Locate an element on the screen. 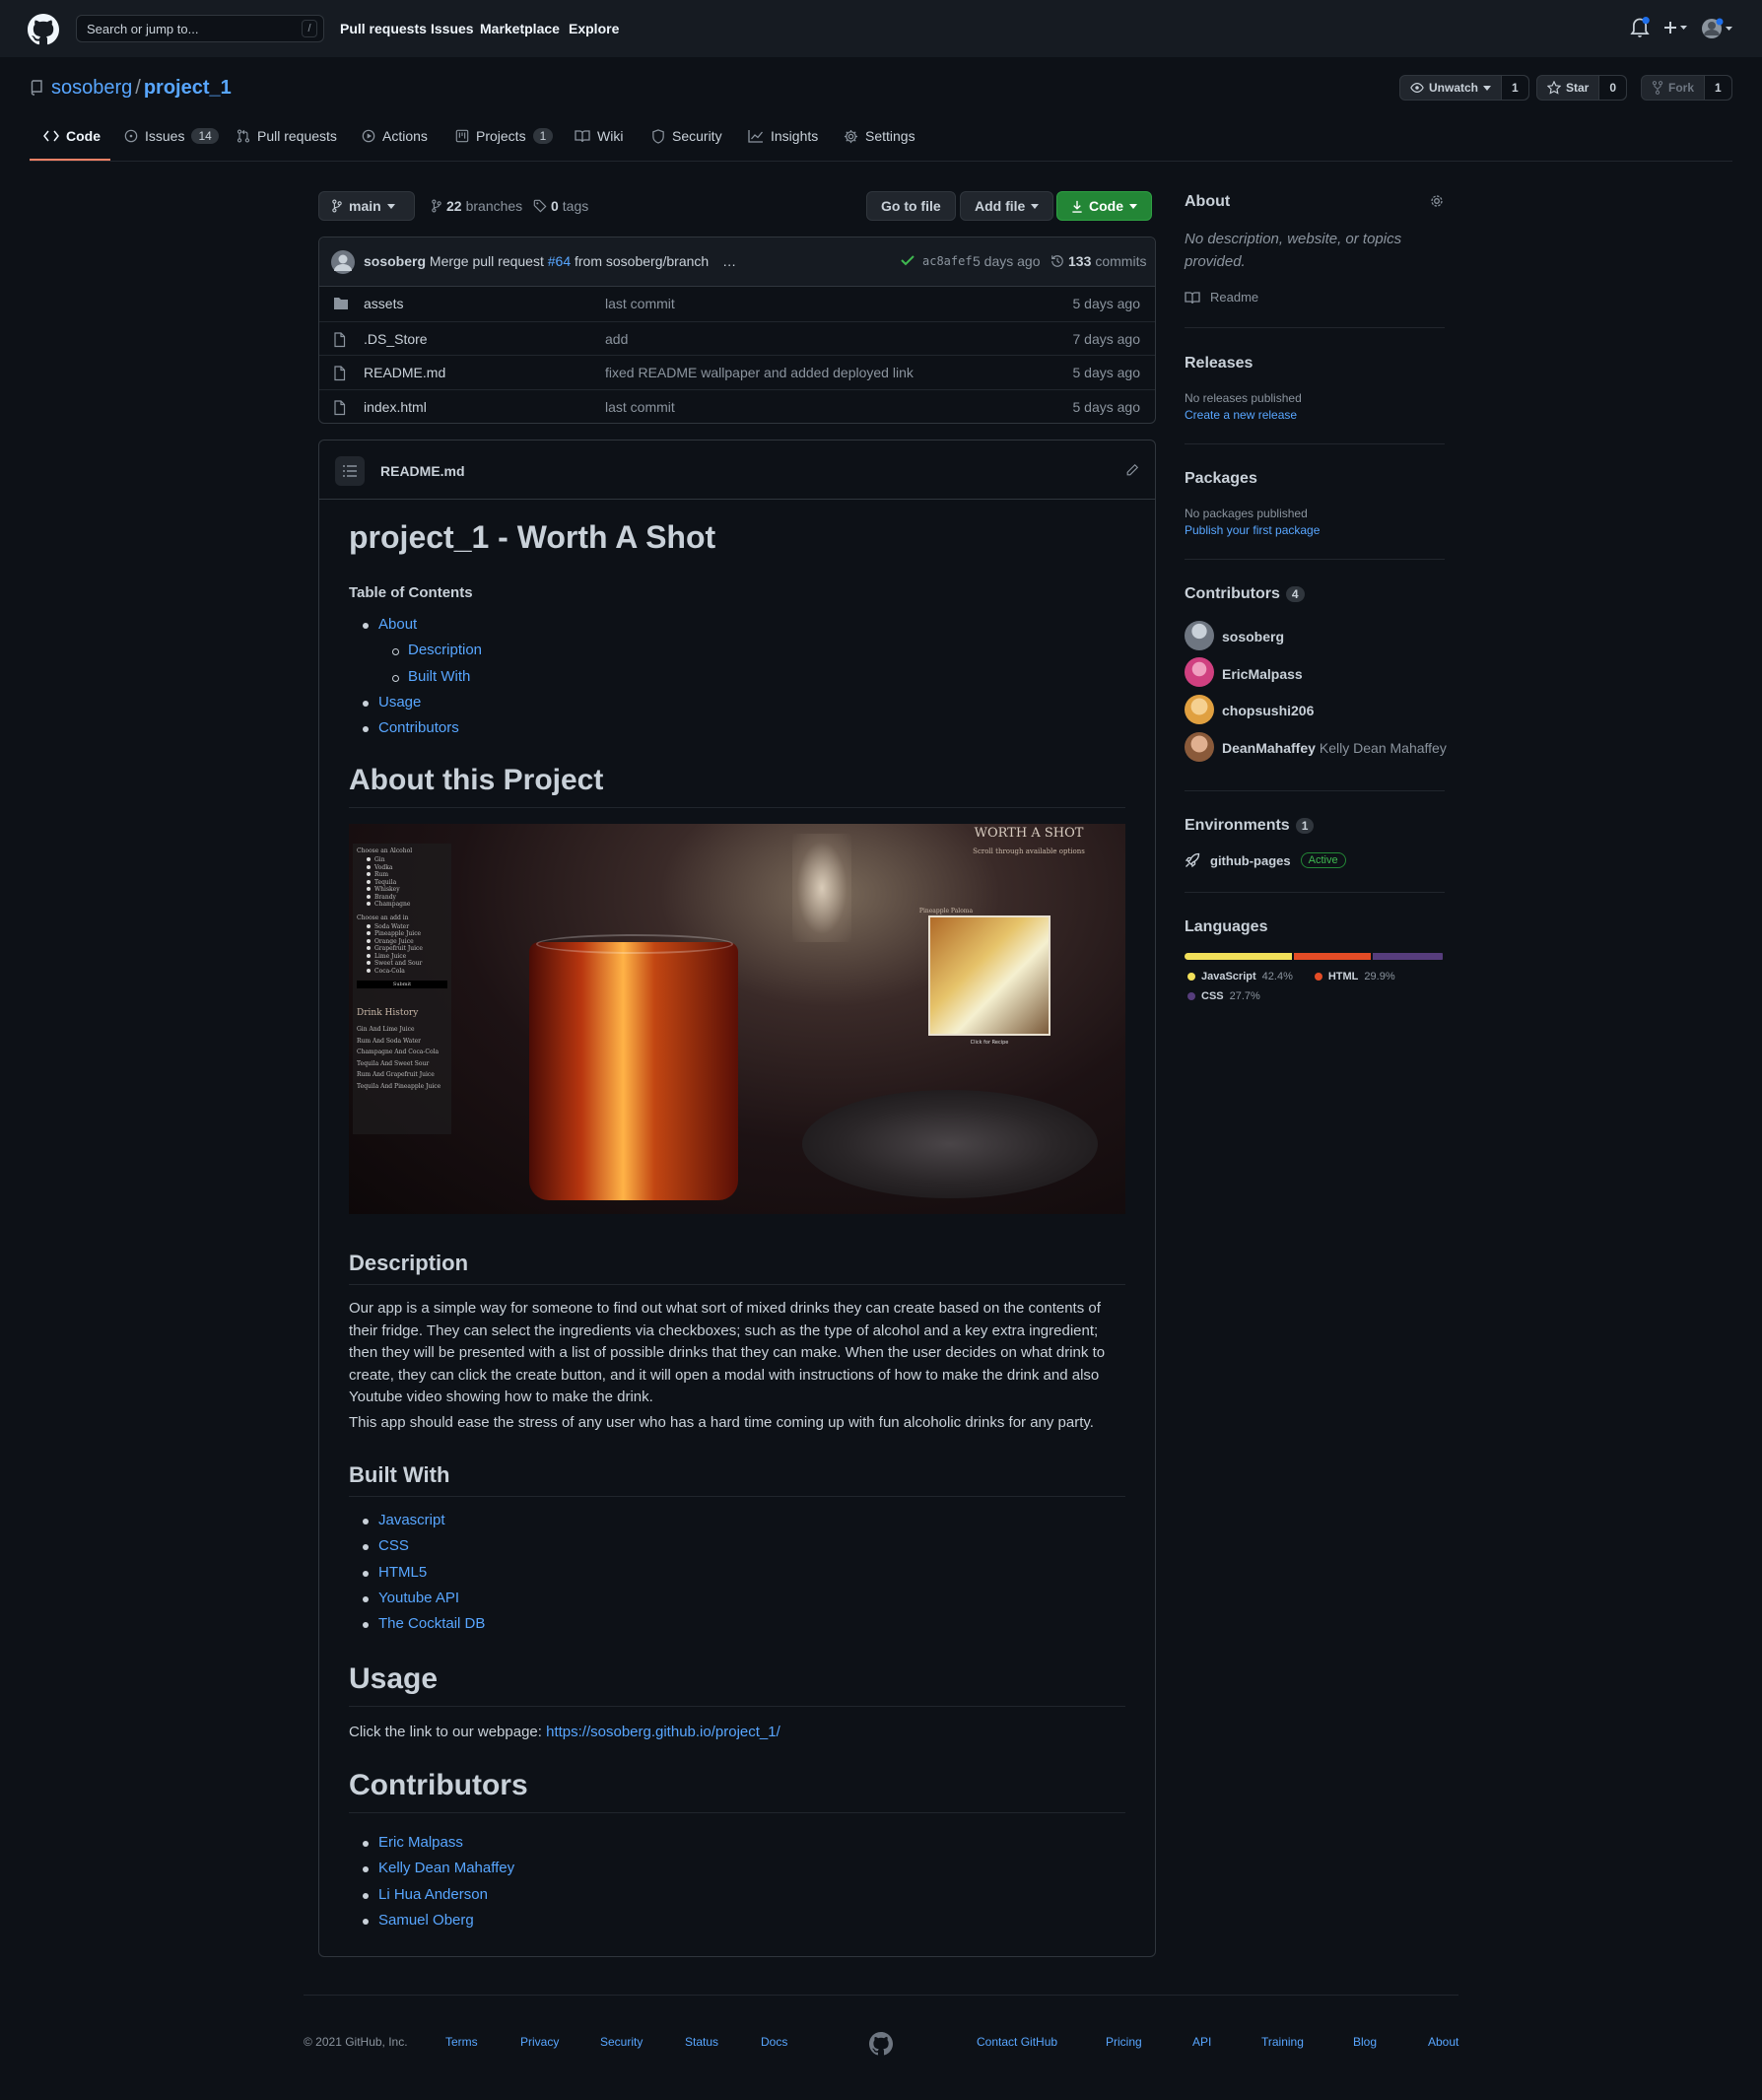  environment-item: github-pages Active is located at coordinates (1265, 860).